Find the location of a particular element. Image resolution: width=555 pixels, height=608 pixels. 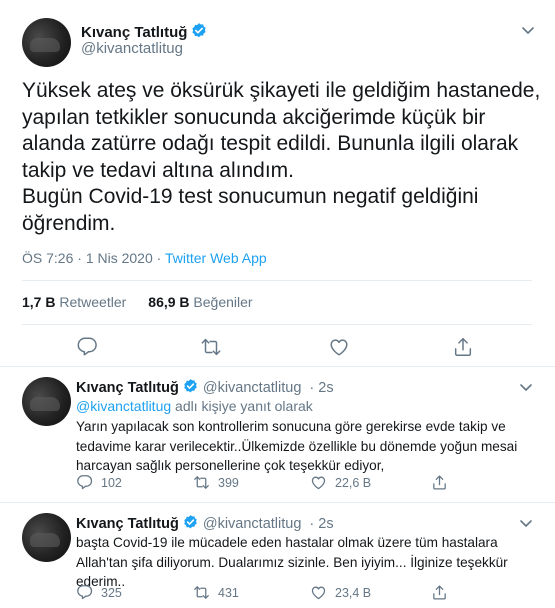

likes-count: 86,9 B is located at coordinates (169, 302).